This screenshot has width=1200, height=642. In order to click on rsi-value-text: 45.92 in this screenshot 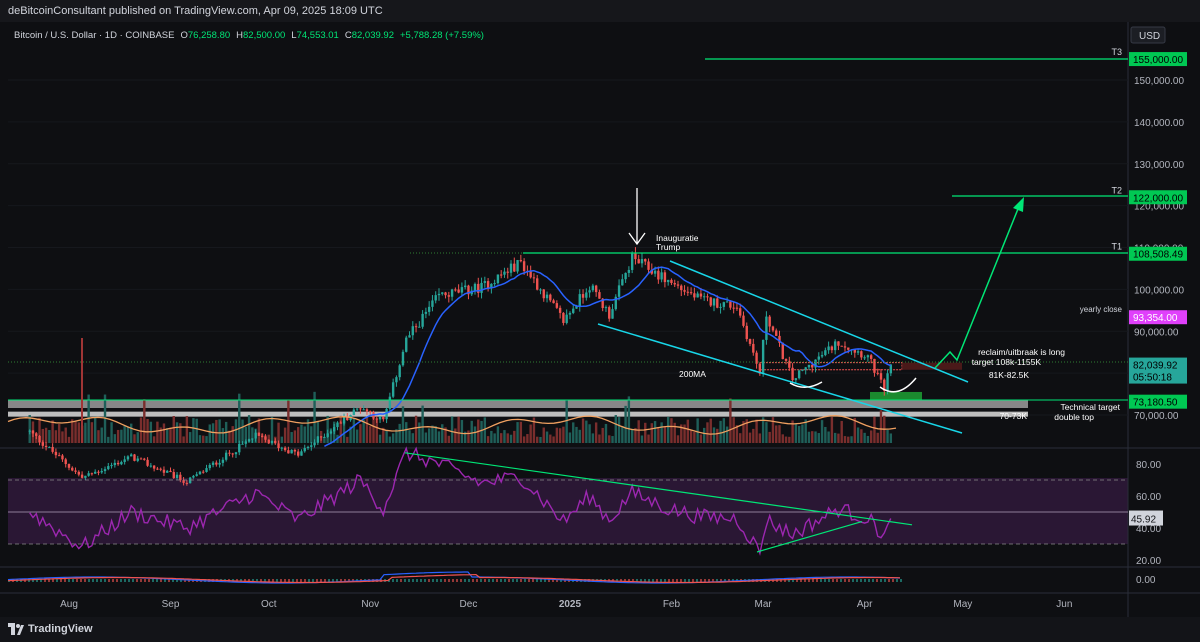, I will do `click(1143, 520)`.